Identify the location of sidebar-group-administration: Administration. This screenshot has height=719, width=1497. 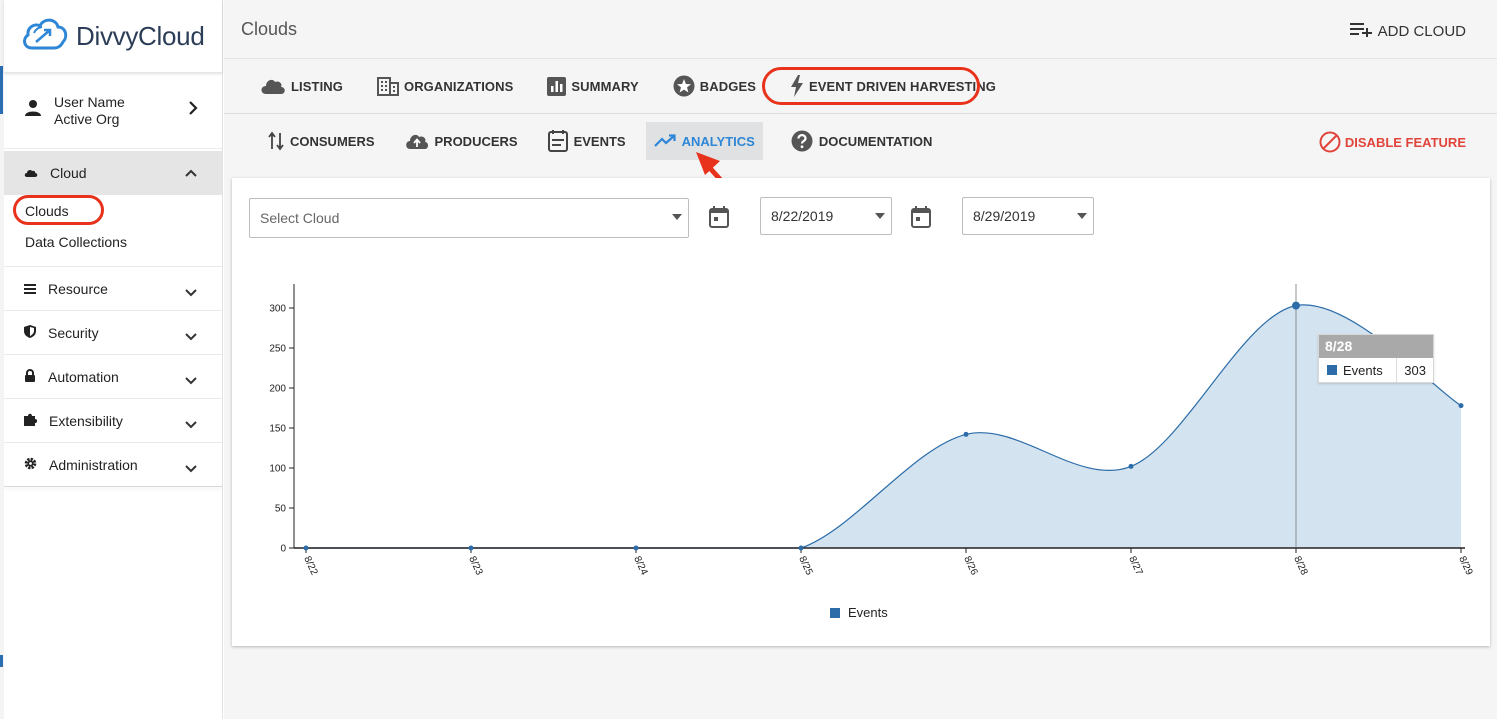
(113, 464).